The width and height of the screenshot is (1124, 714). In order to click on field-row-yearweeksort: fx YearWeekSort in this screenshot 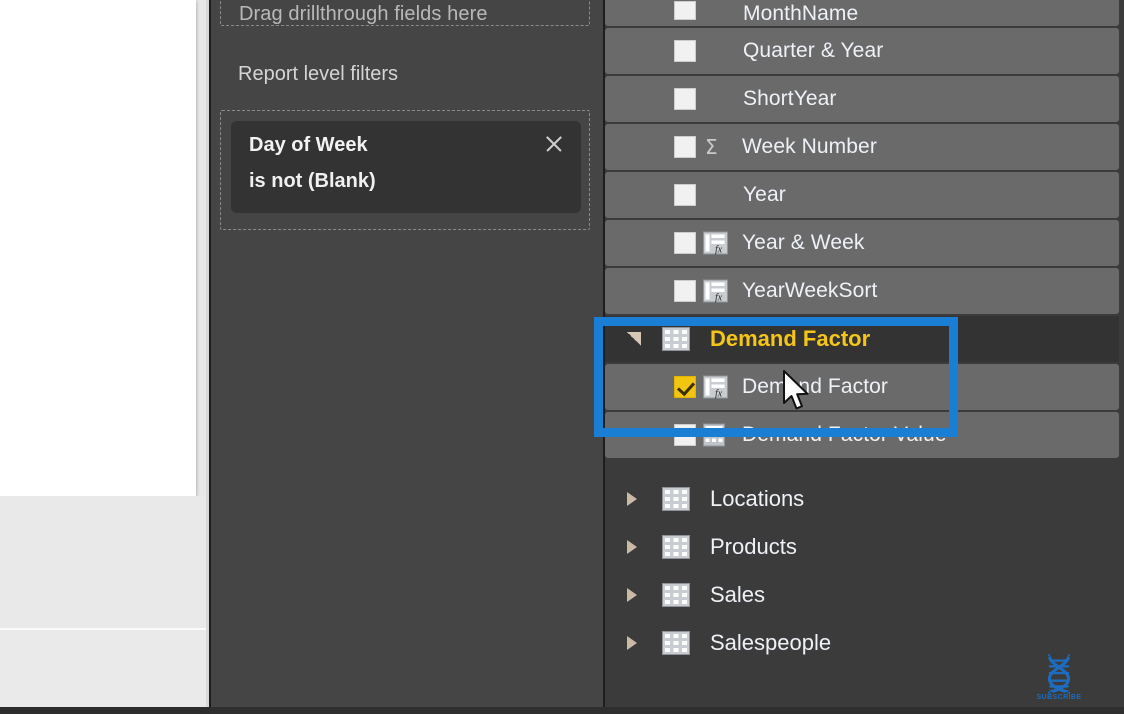, I will do `click(862, 291)`.